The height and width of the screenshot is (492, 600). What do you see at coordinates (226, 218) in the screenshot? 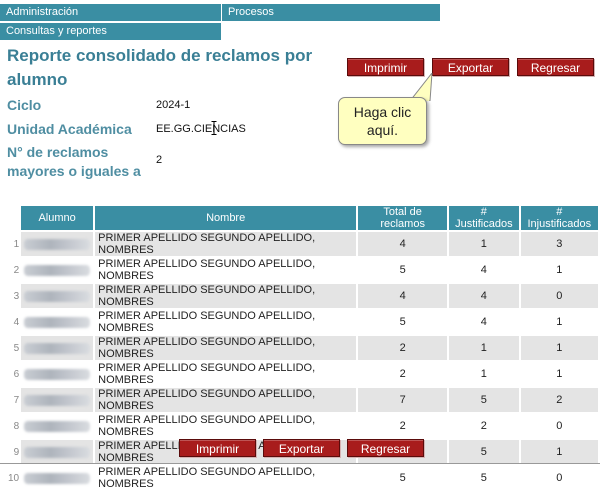
I see `header-nombre: Nombre` at bounding box center [226, 218].